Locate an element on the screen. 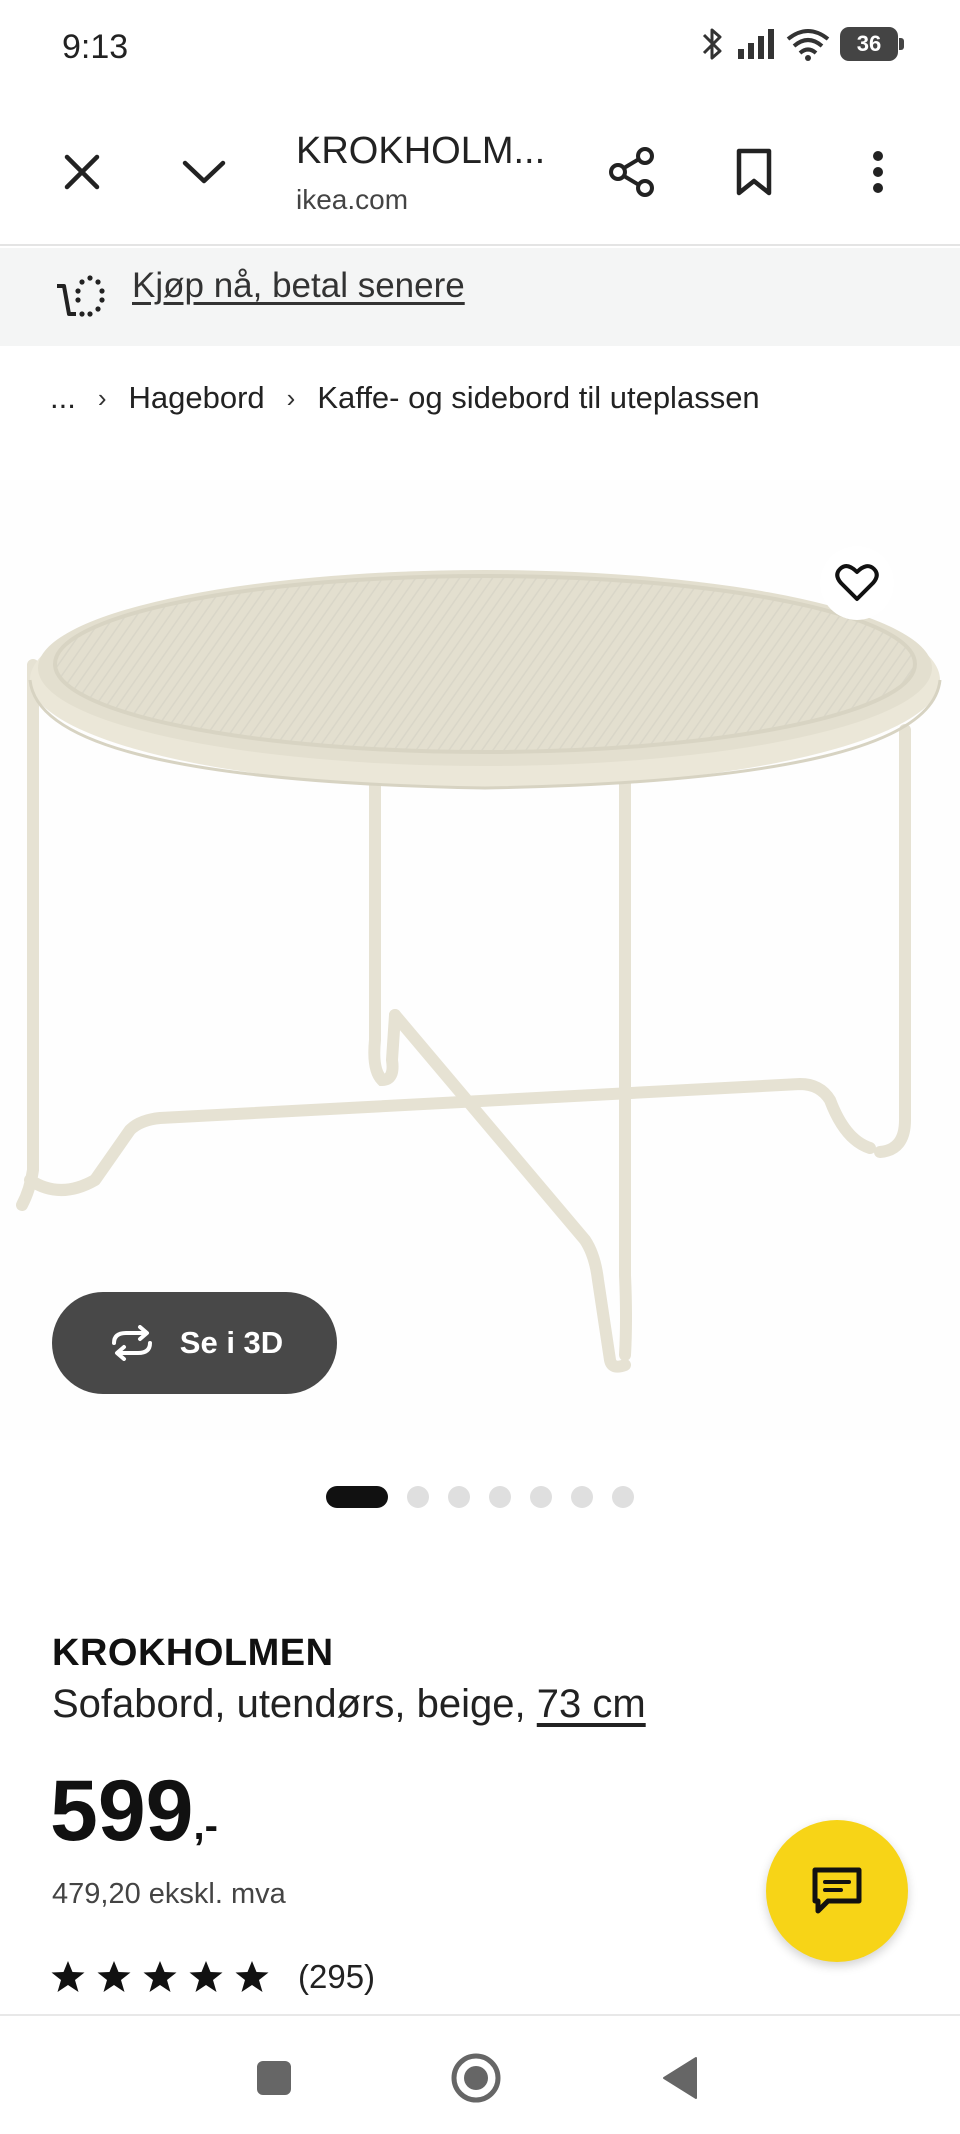 The width and height of the screenshot is (960, 2134). browser-toolbar: KROKHOLM... ikea.com is located at coordinates (480, 173).